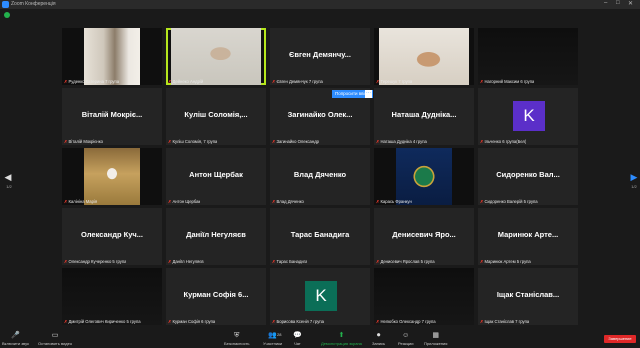  Describe the element at coordinates (368, 94) in the screenshot. I see `more-options-button: ···` at that location.